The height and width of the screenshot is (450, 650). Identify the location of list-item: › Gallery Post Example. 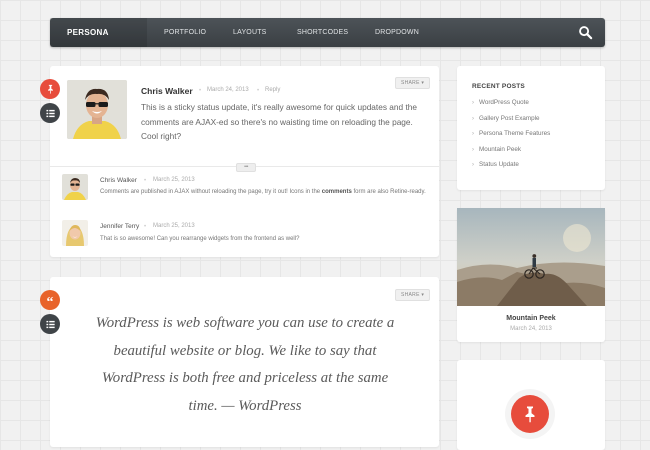
(511, 123).